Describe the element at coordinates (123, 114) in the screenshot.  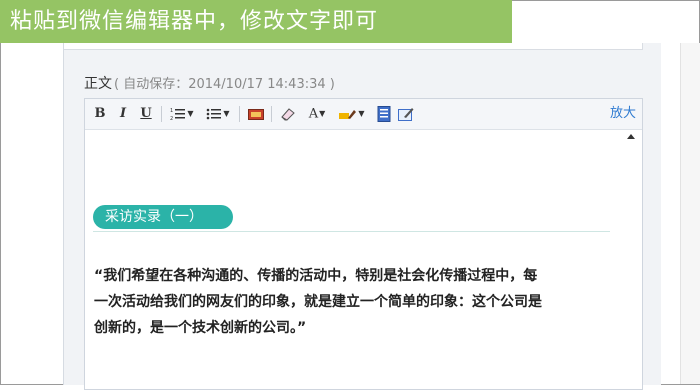
I see `italic-button: I` at that location.